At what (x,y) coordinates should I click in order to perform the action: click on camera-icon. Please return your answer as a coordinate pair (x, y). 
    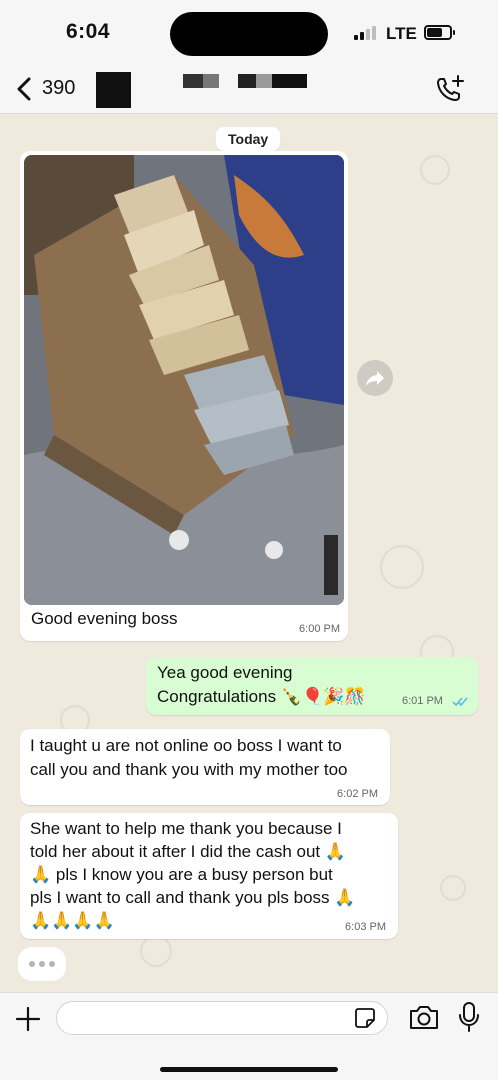
    Looking at the image, I should click on (424, 1017).